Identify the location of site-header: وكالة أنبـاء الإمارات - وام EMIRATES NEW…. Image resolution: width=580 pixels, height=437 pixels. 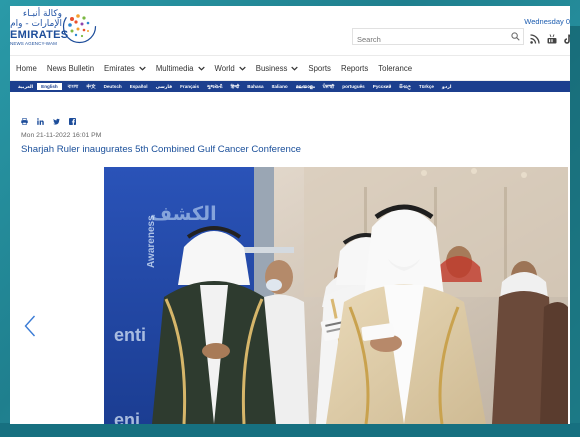
(290, 31).